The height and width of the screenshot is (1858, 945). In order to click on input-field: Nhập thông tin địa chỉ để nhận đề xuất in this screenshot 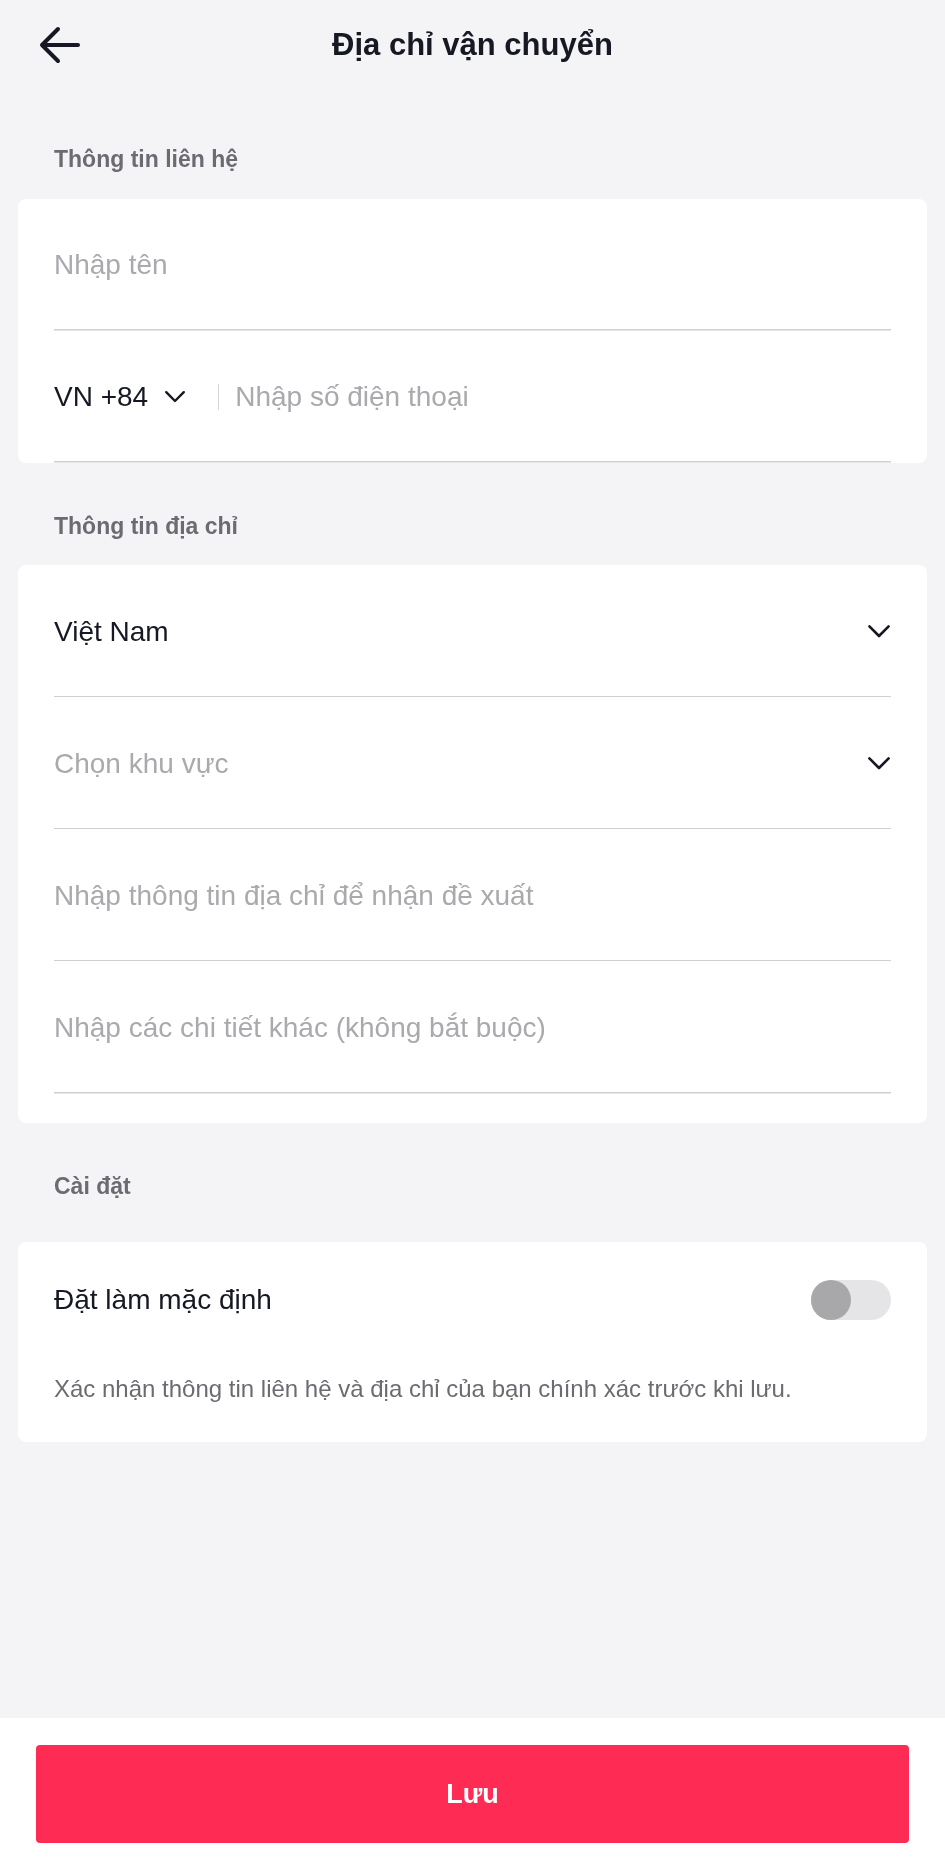, I will do `click(472, 895)`.